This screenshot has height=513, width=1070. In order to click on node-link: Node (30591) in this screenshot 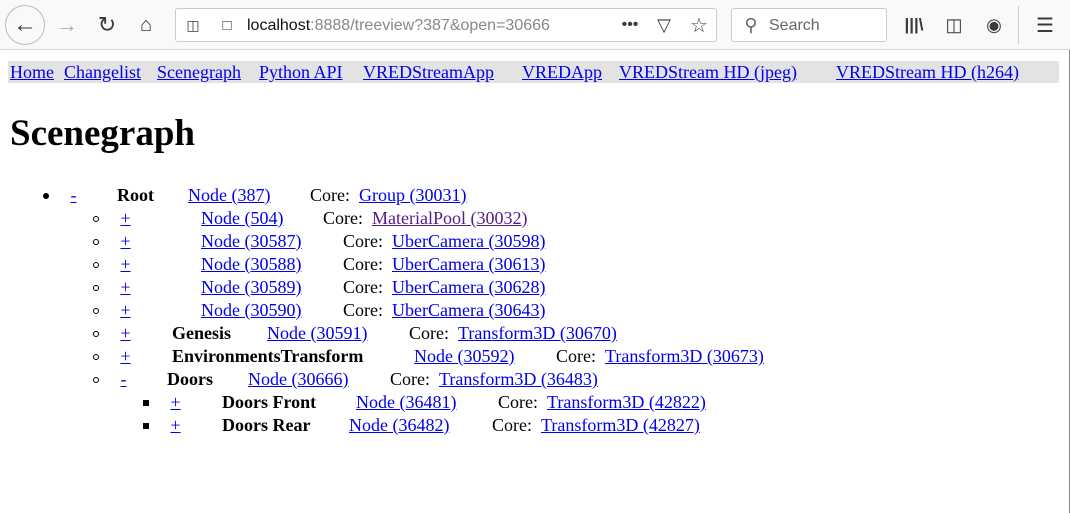, I will do `click(317, 333)`.